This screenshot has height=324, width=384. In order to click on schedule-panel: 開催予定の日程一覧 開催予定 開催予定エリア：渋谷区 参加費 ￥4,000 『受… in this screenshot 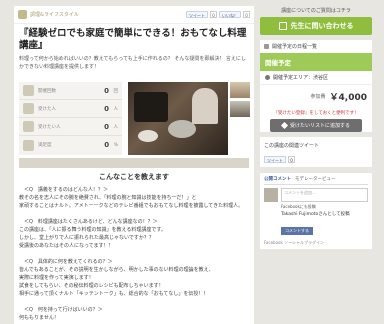, I will do `click(316, 86)`.